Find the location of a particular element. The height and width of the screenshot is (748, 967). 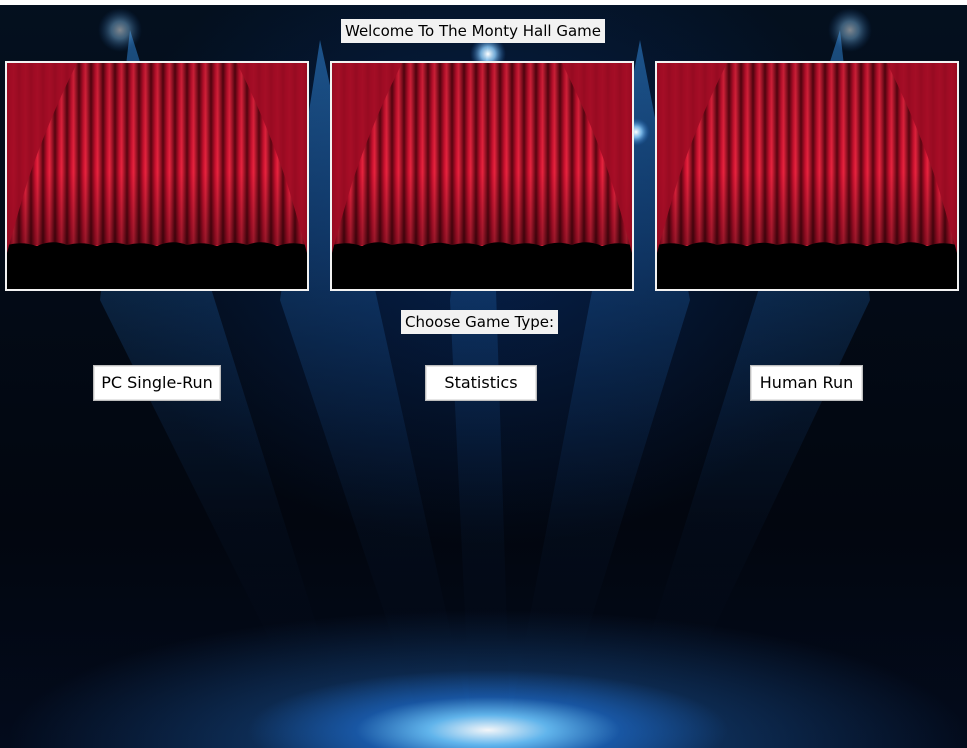

pc-single-run-button: PC Single-Run is located at coordinates (157, 383).